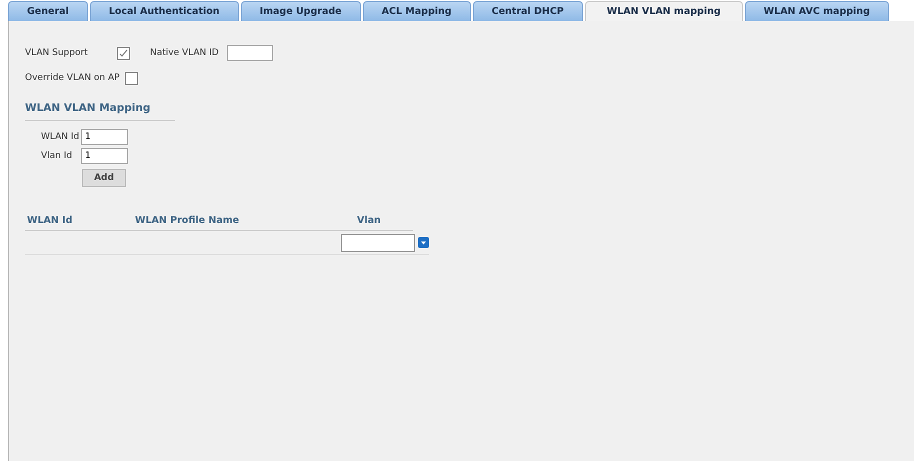  Describe the element at coordinates (423, 242) in the screenshot. I see `dropdown-icon` at that location.